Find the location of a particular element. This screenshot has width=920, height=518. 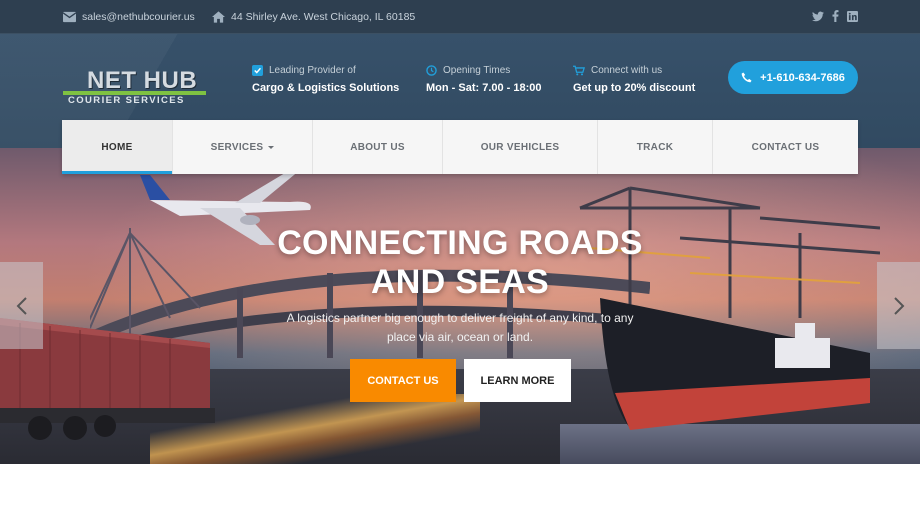

social-links is located at coordinates (835, 16).